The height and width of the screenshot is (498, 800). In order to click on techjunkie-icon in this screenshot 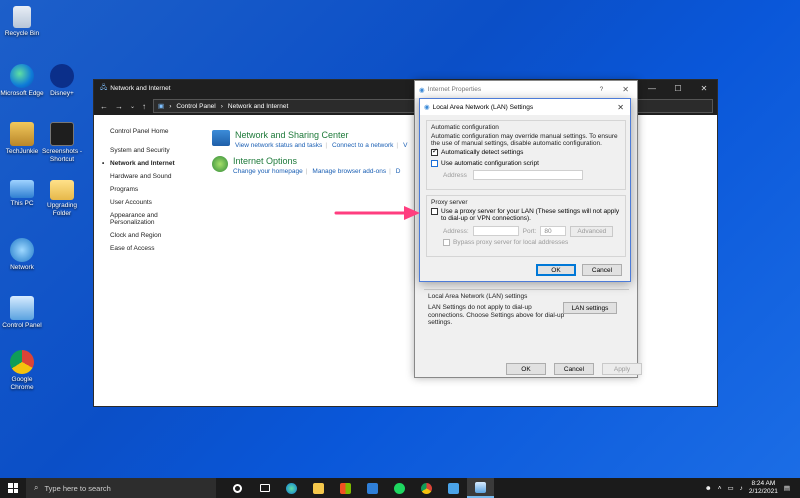, I will do `click(22, 134)`.